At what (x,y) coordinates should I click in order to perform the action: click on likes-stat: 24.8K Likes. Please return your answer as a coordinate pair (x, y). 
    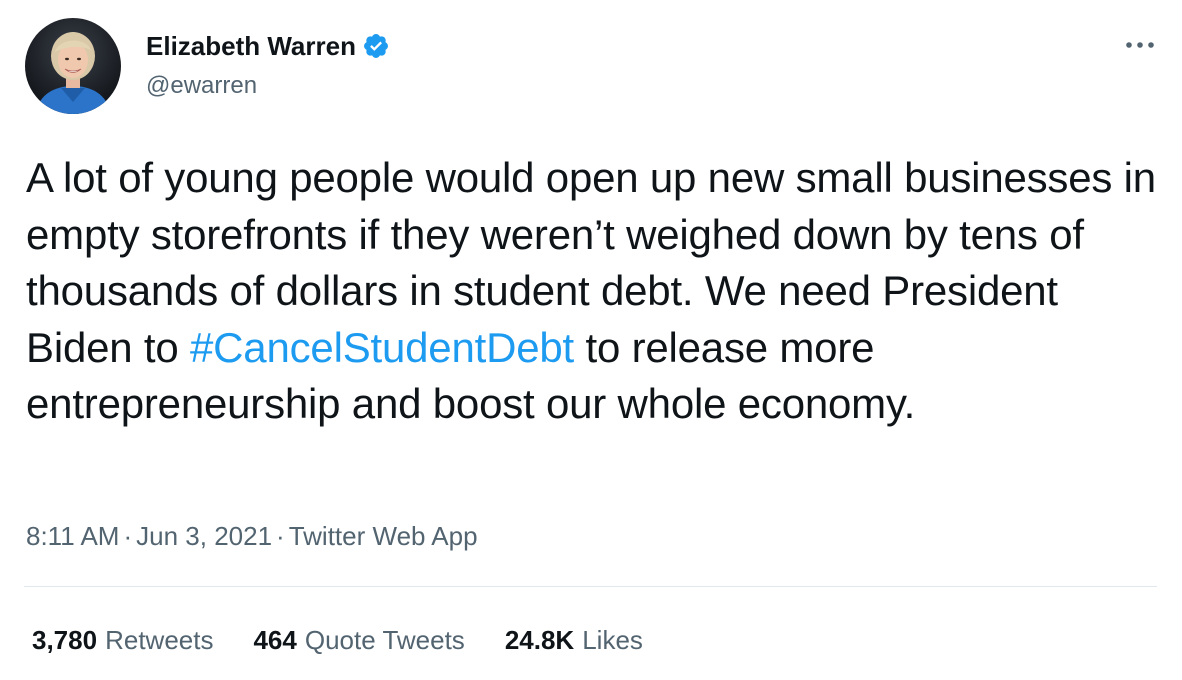
    Looking at the image, I should click on (574, 640).